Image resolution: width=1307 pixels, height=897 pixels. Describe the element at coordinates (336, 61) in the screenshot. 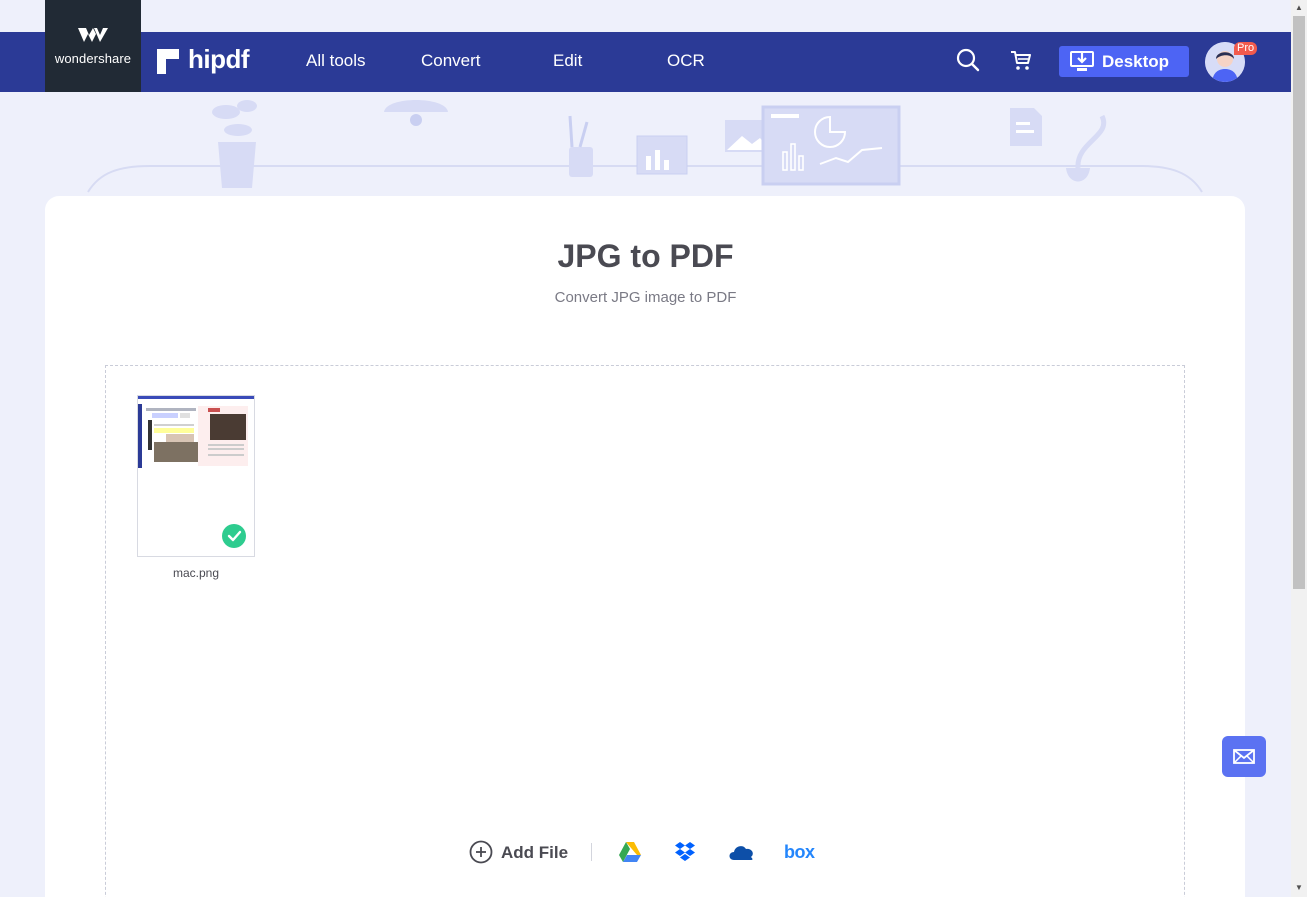

I see `nav-all-tools: All tools` at that location.